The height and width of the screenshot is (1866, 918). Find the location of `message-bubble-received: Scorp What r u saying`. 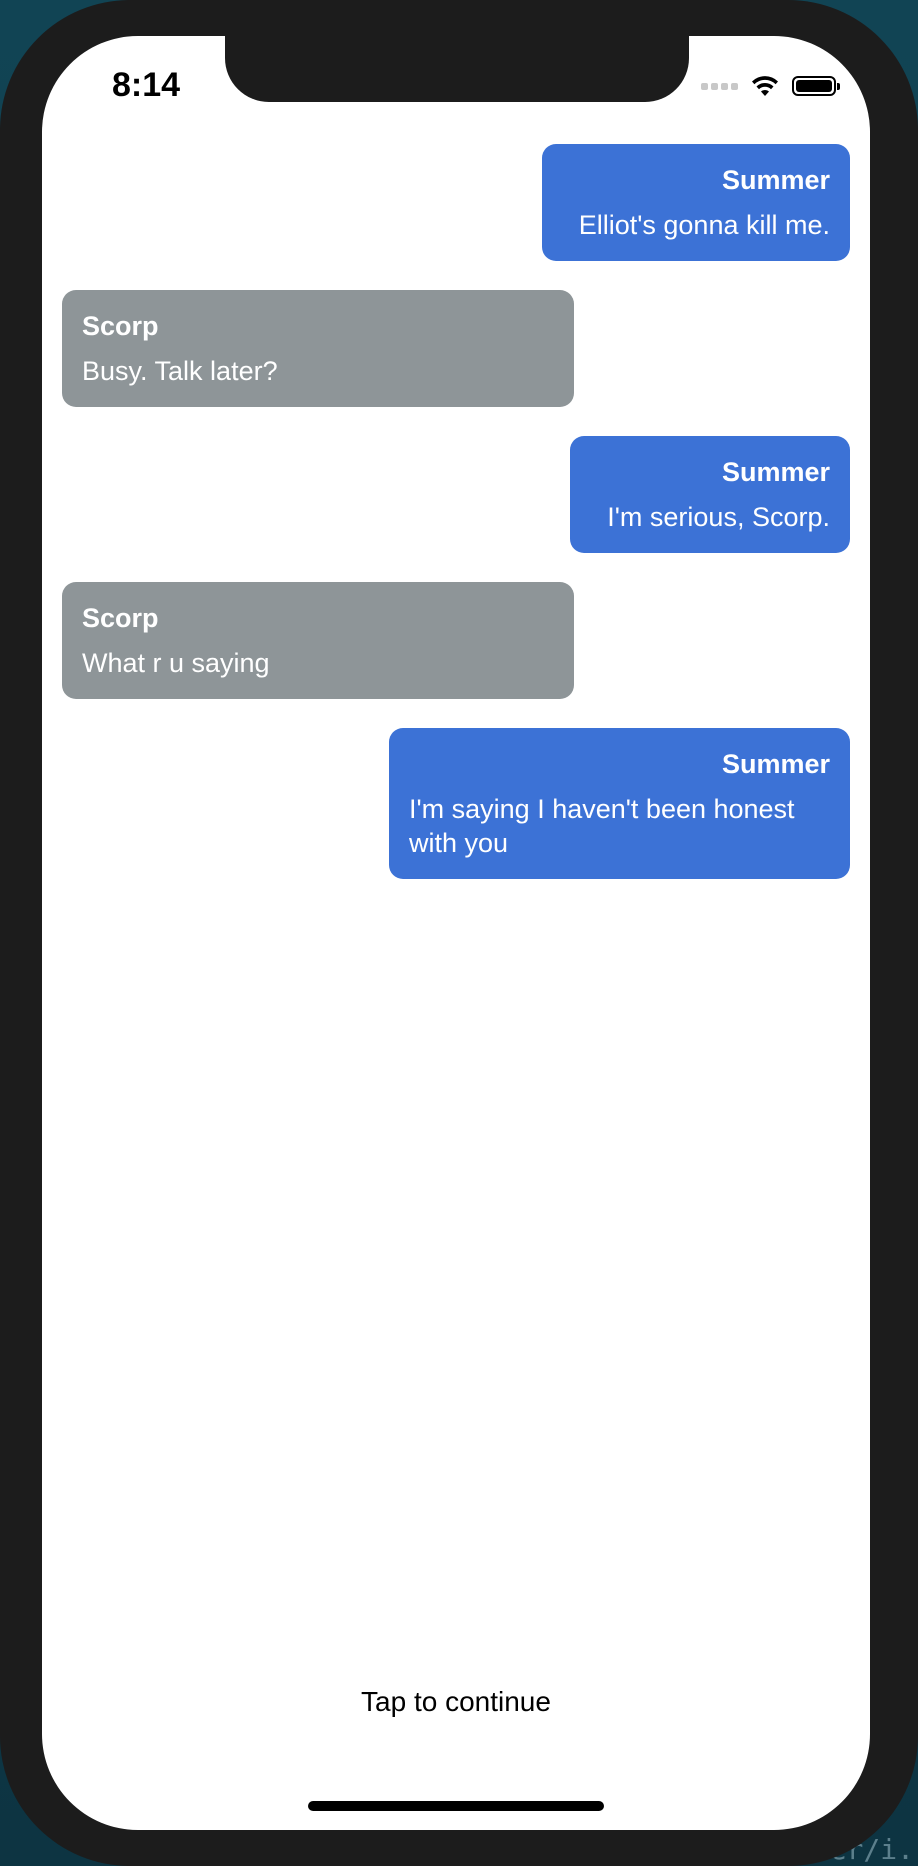

message-bubble-received: Scorp What r u saying is located at coordinates (318, 640).